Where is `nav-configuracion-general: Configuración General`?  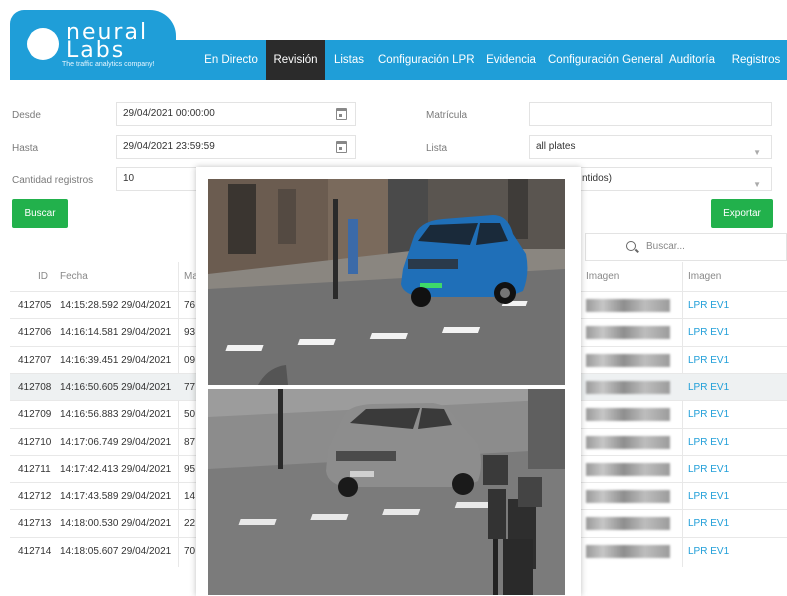 nav-configuracion-general: Configuración General is located at coordinates (605, 60).